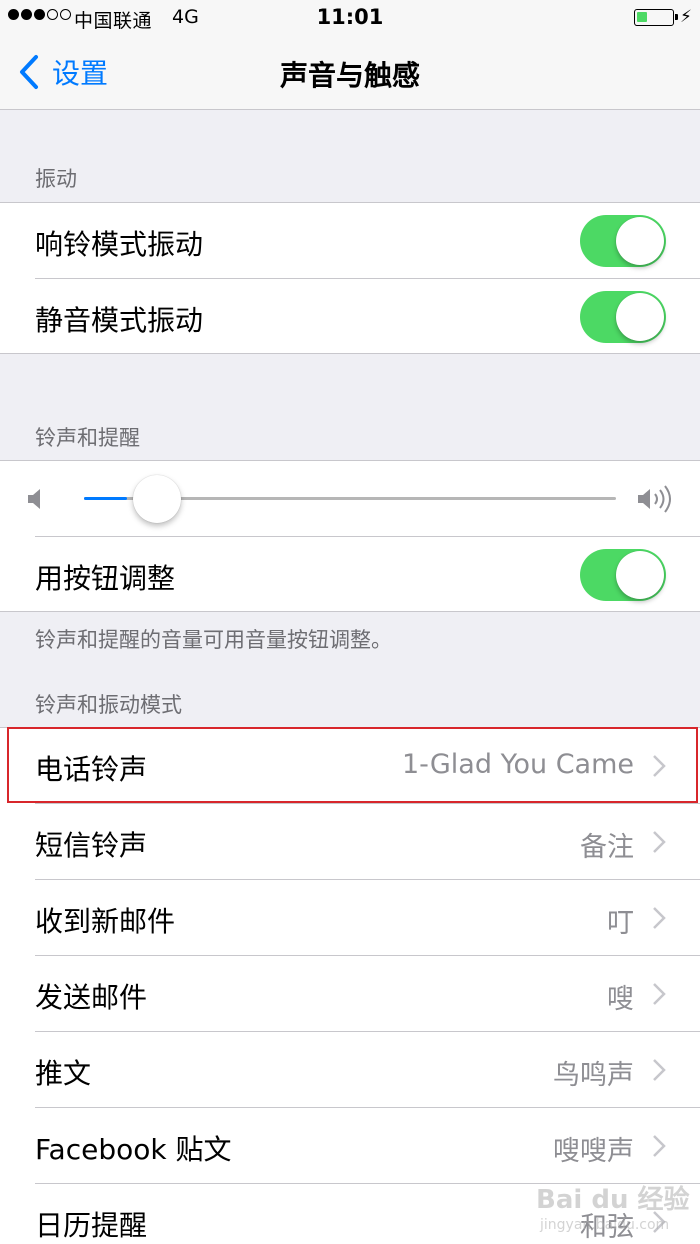  What do you see at coordinates (91, 1225) in the screenshot?
I see `calendar-alert-label: 日历提醒` at bounding box center [91, 1225].